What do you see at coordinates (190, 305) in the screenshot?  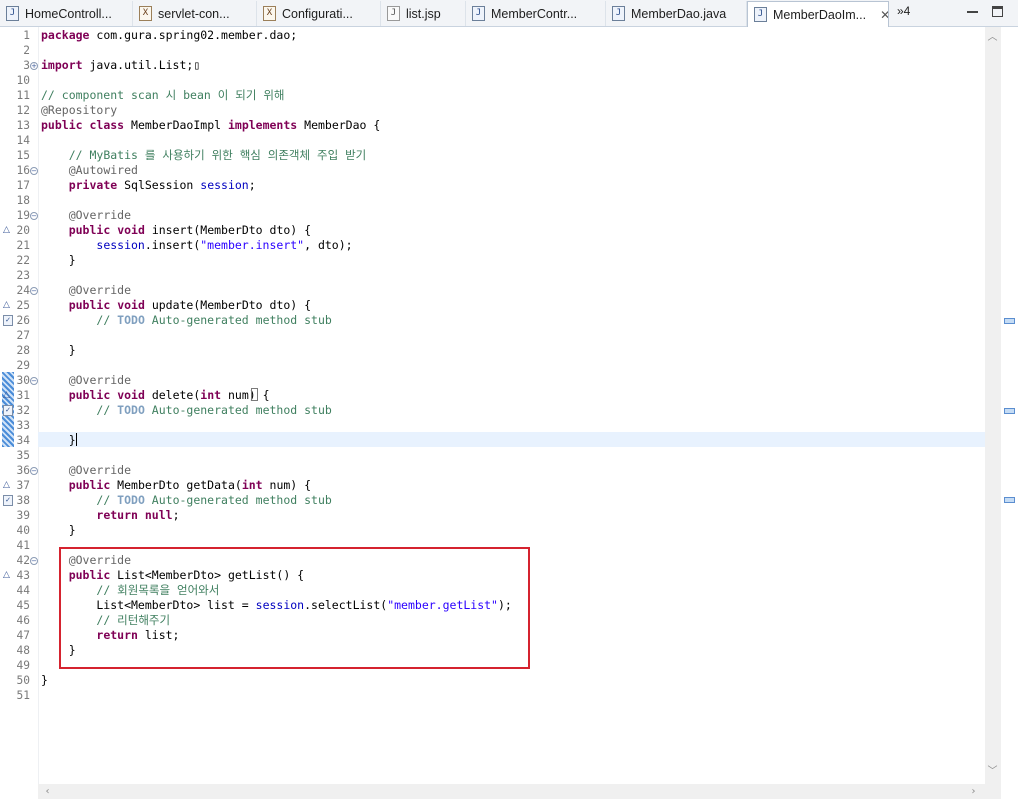 I see `code-line-text: public void update(MemberDto dto) {` at bounding box center [190, 305].